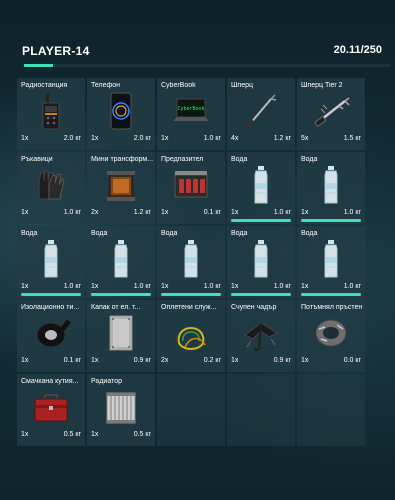  What do you see at coordinates (51, 333) in the screenshot?
I see `tape-icon` at bounding box center [51, 333].